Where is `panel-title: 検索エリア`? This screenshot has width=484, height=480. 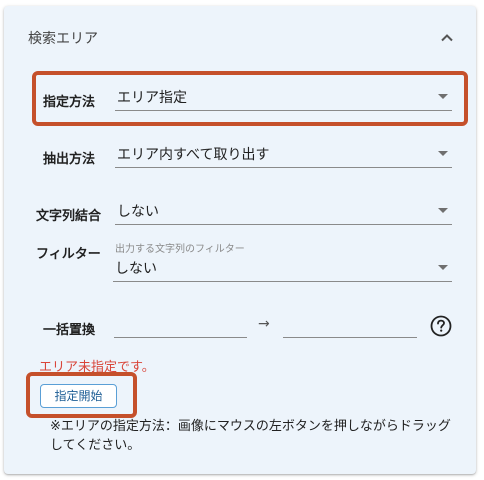 panel-title: 検索エリア is located at coordinates (63, 39).